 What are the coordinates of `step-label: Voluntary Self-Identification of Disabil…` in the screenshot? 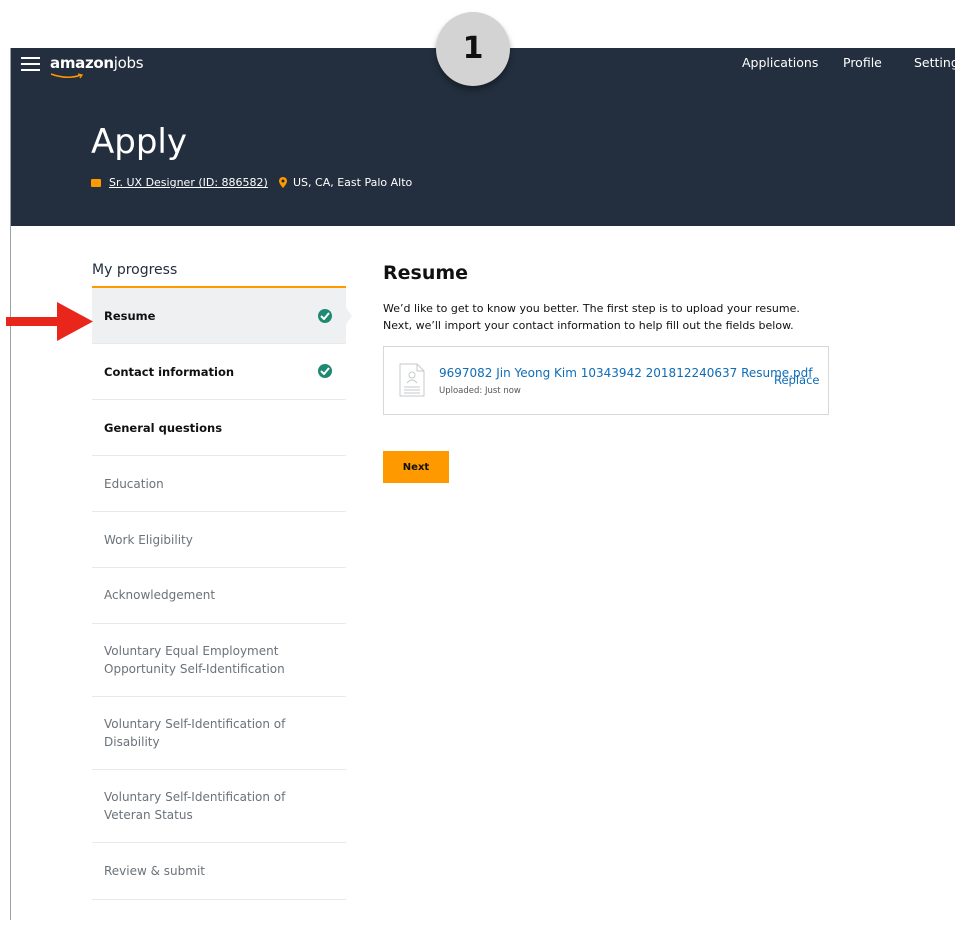 It's located at (195, 733).